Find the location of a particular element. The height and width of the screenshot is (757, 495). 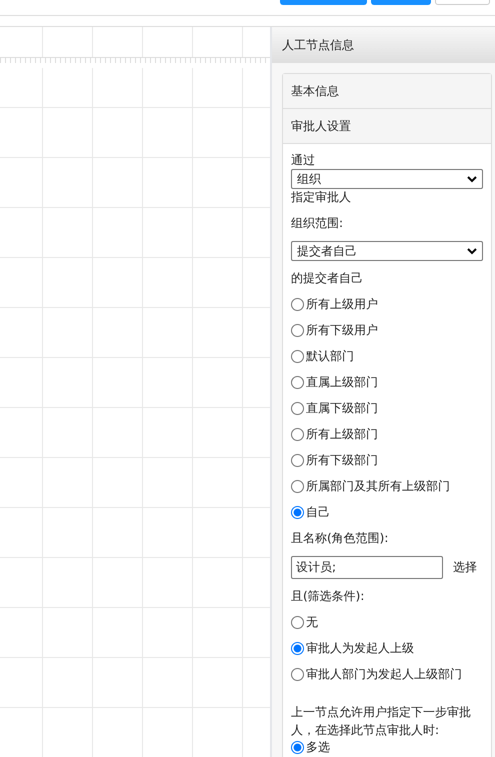

field-label: 通过 is located at coordinates (303, 160).